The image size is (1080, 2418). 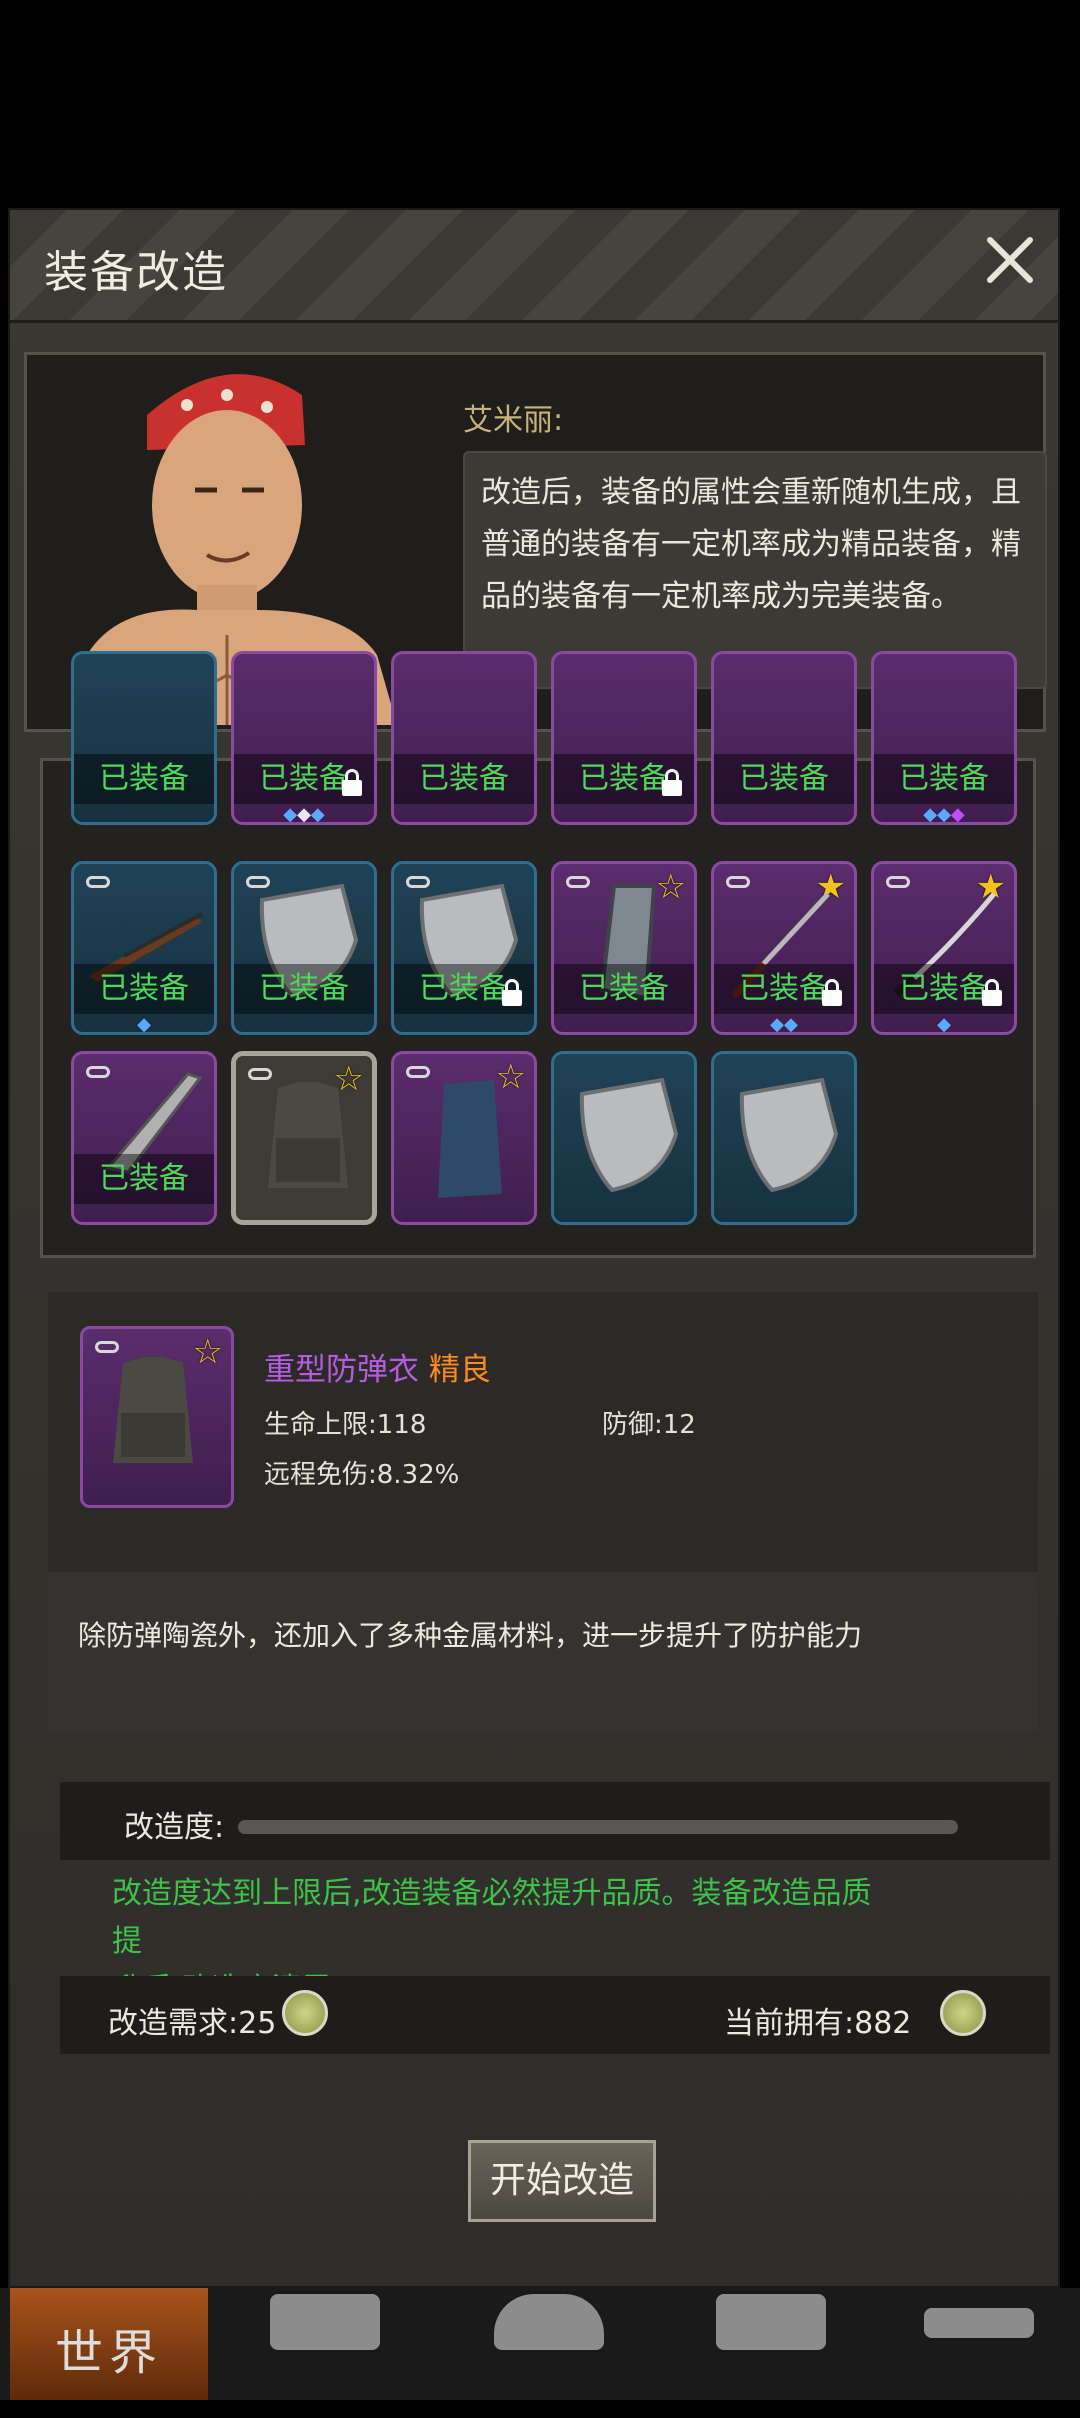 What do you see at coordinates (549, 2322) in the screenshot?
I see `character-icon` at bounding box center [549, 2322].